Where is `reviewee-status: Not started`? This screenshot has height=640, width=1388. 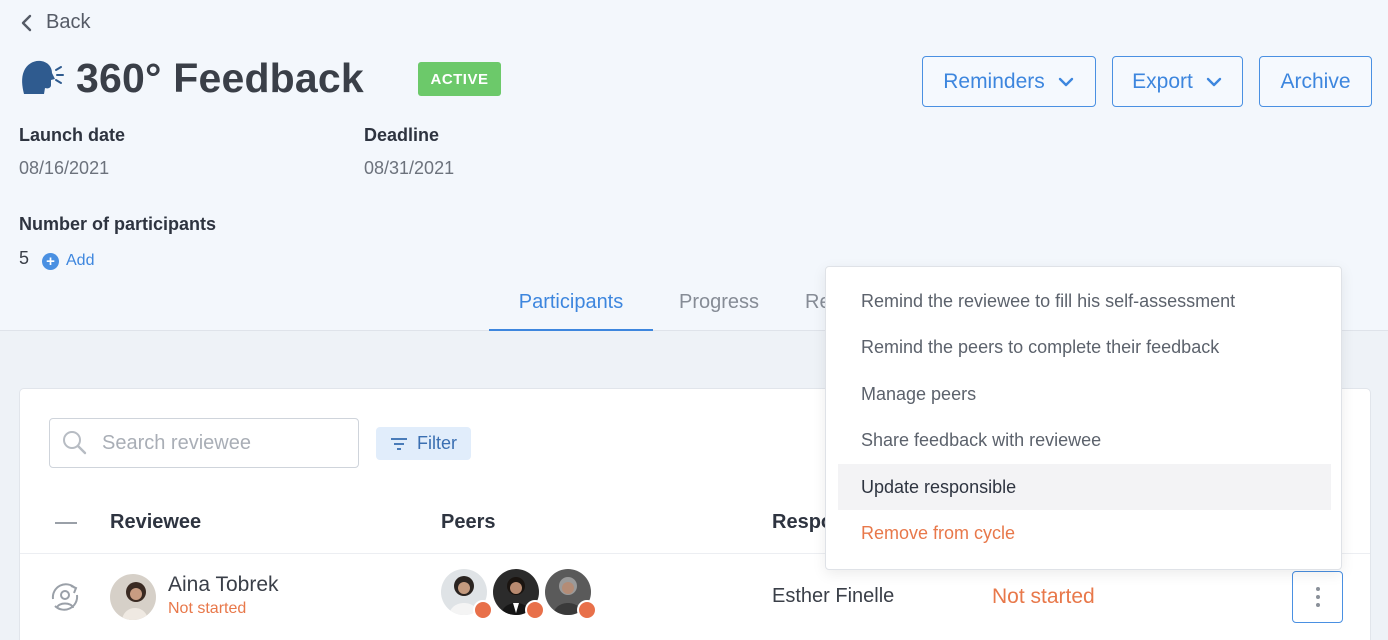
reviewee-status: Not started is located at coordinates (207, 608).